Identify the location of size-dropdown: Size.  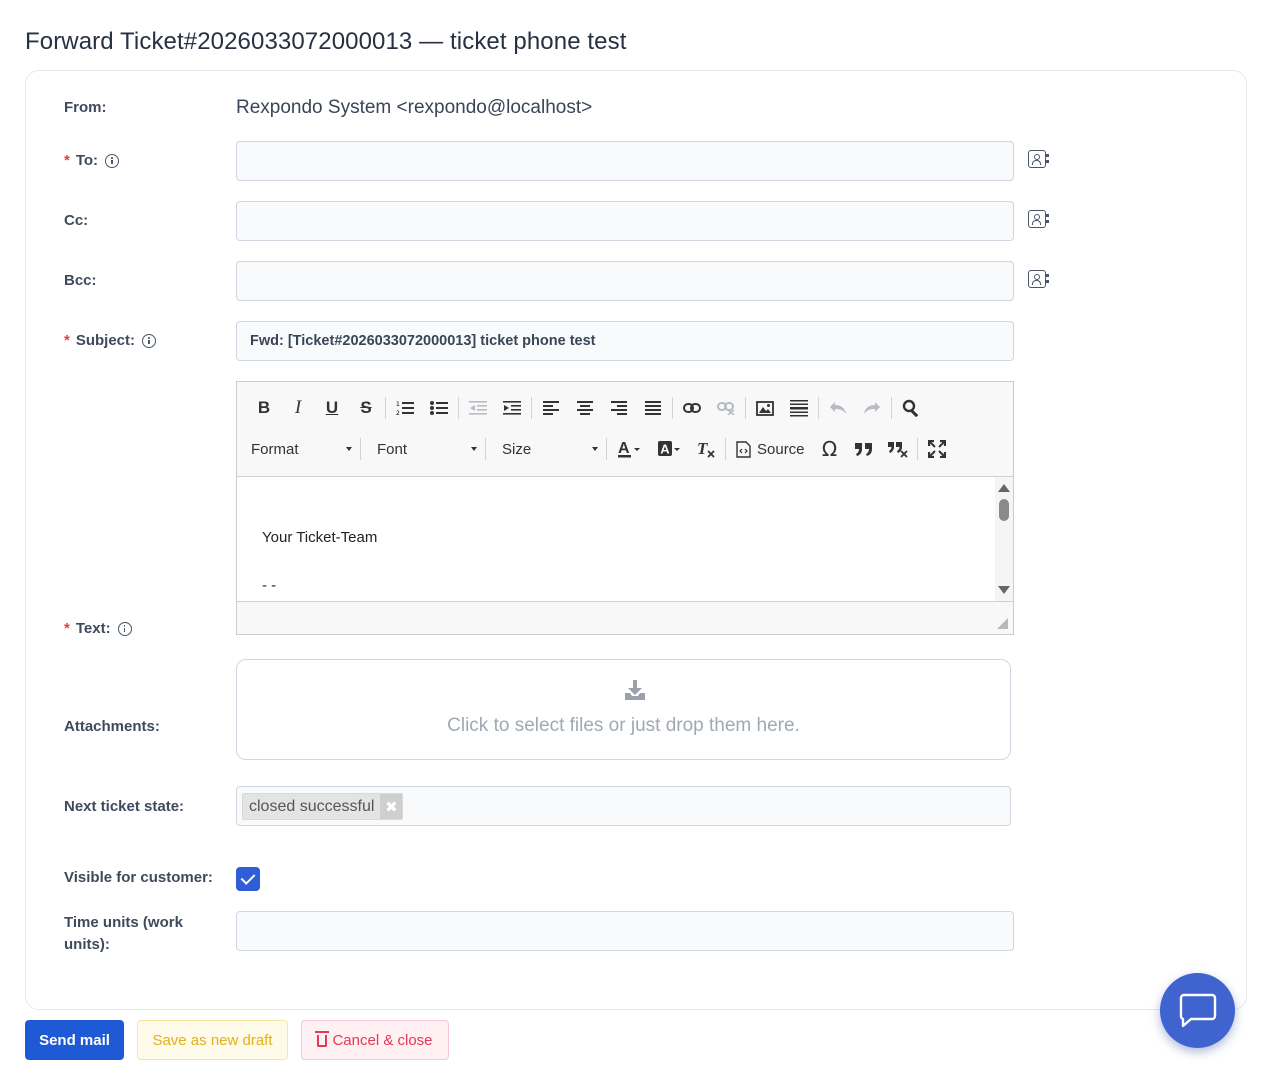
(546, 449).